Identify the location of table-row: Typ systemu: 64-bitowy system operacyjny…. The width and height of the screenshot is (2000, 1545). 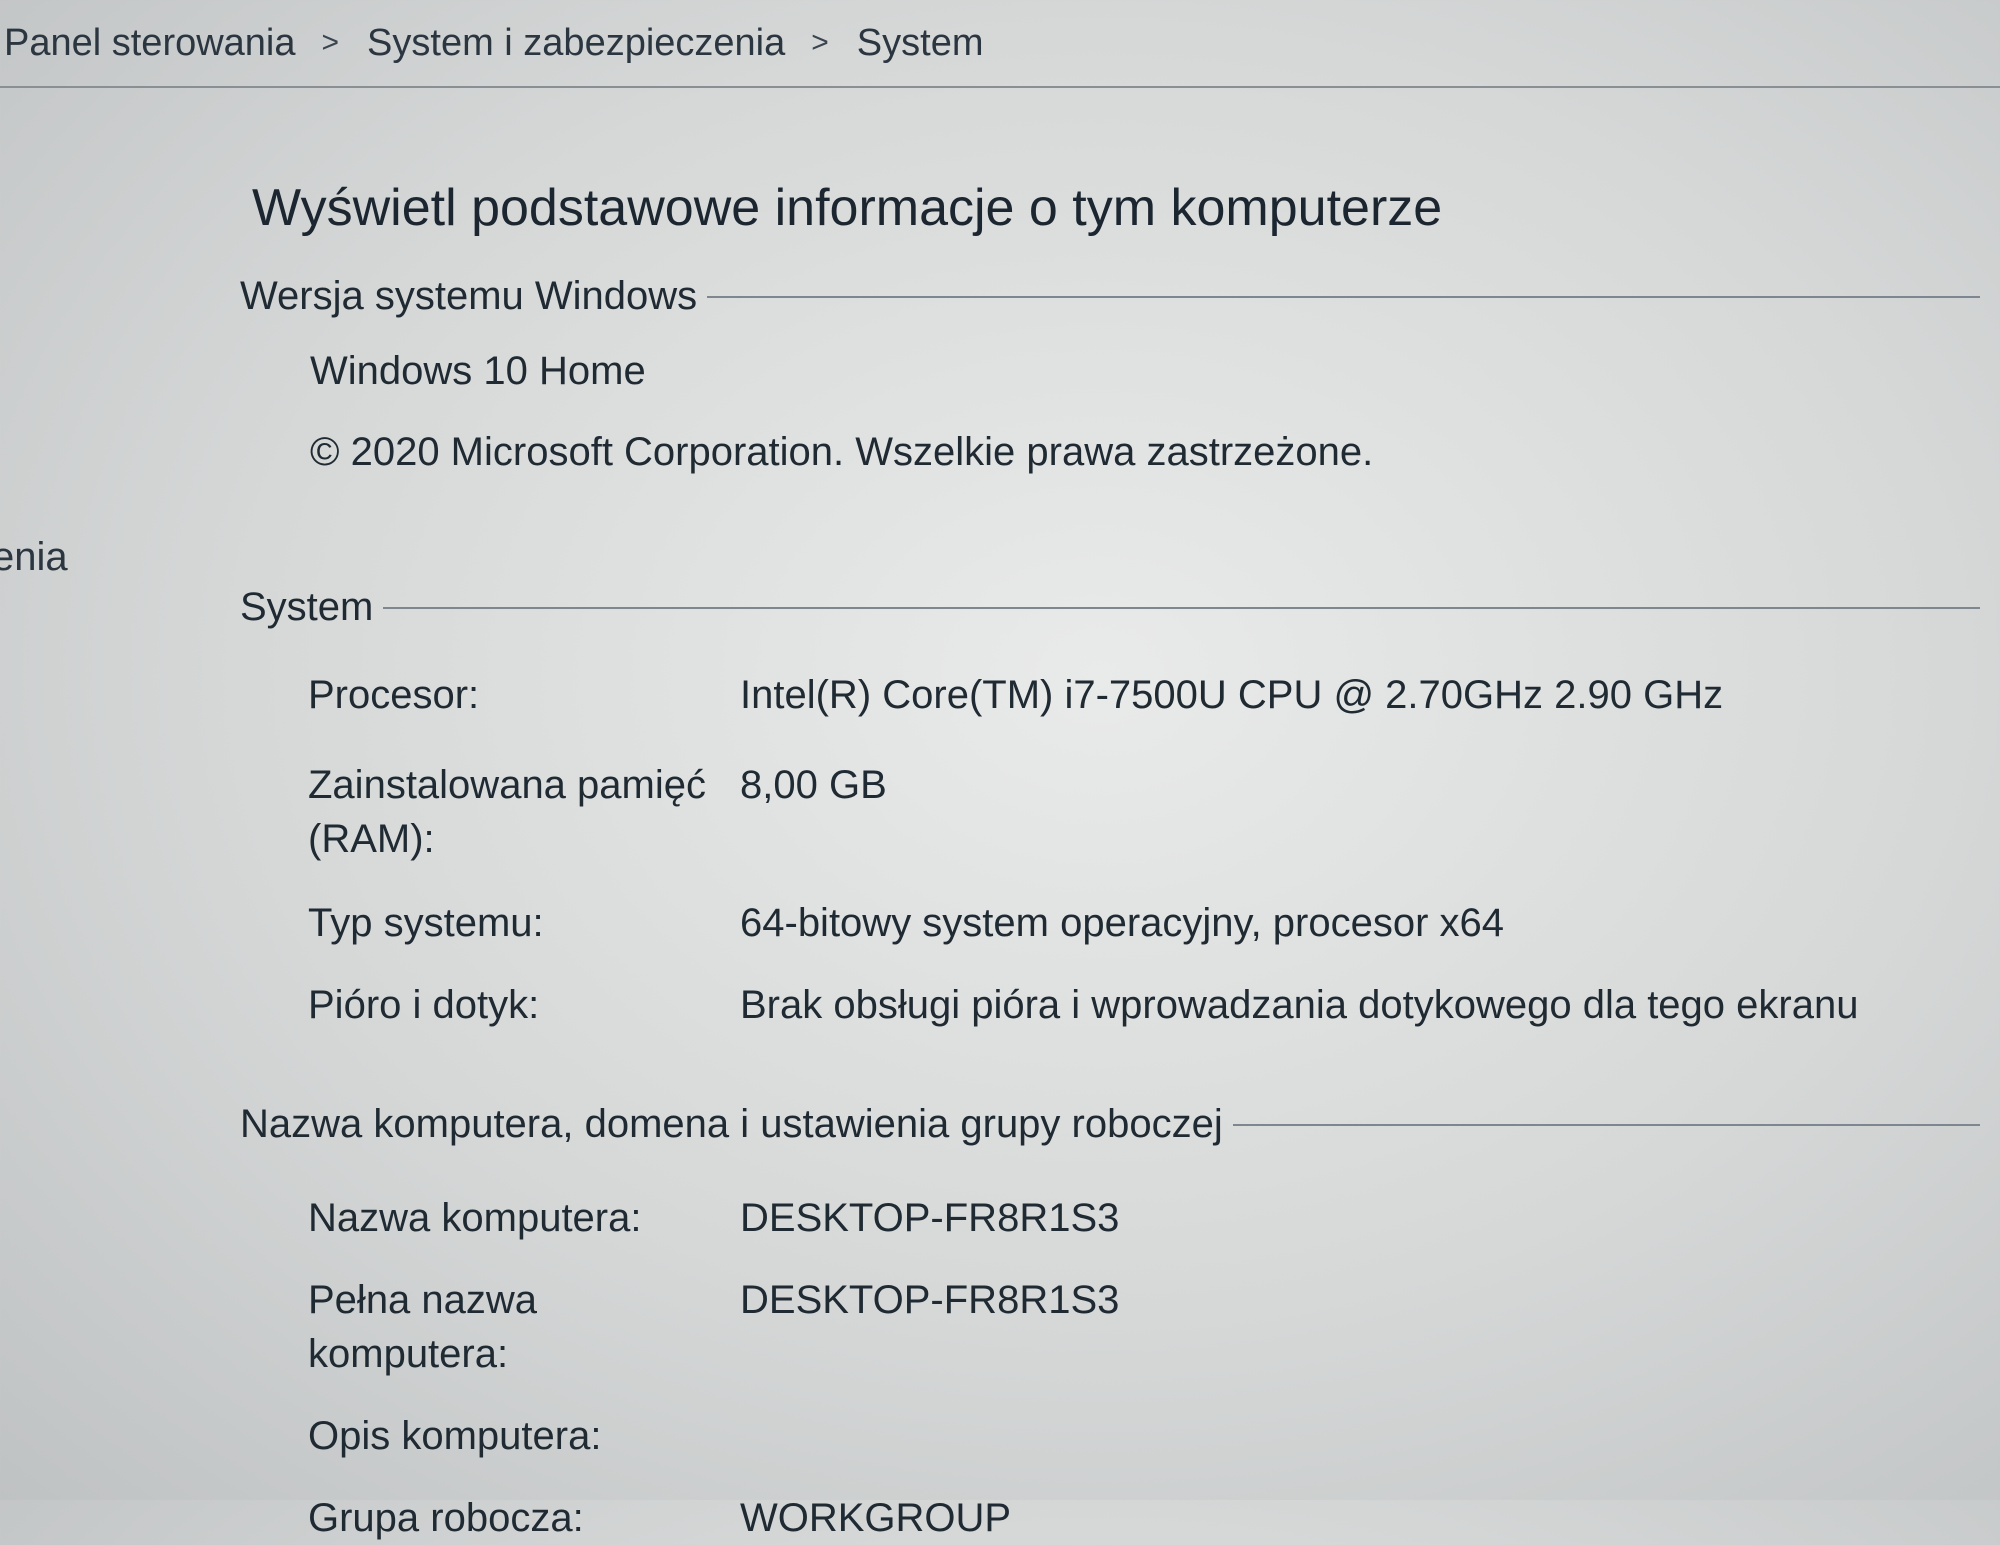
(1110, 923).